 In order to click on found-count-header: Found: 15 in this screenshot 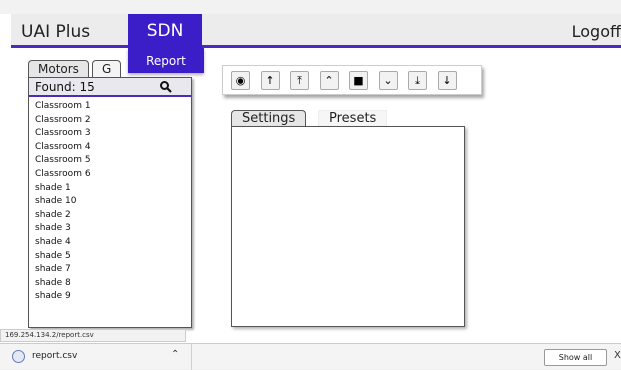, I will do `click(110, 87)`.